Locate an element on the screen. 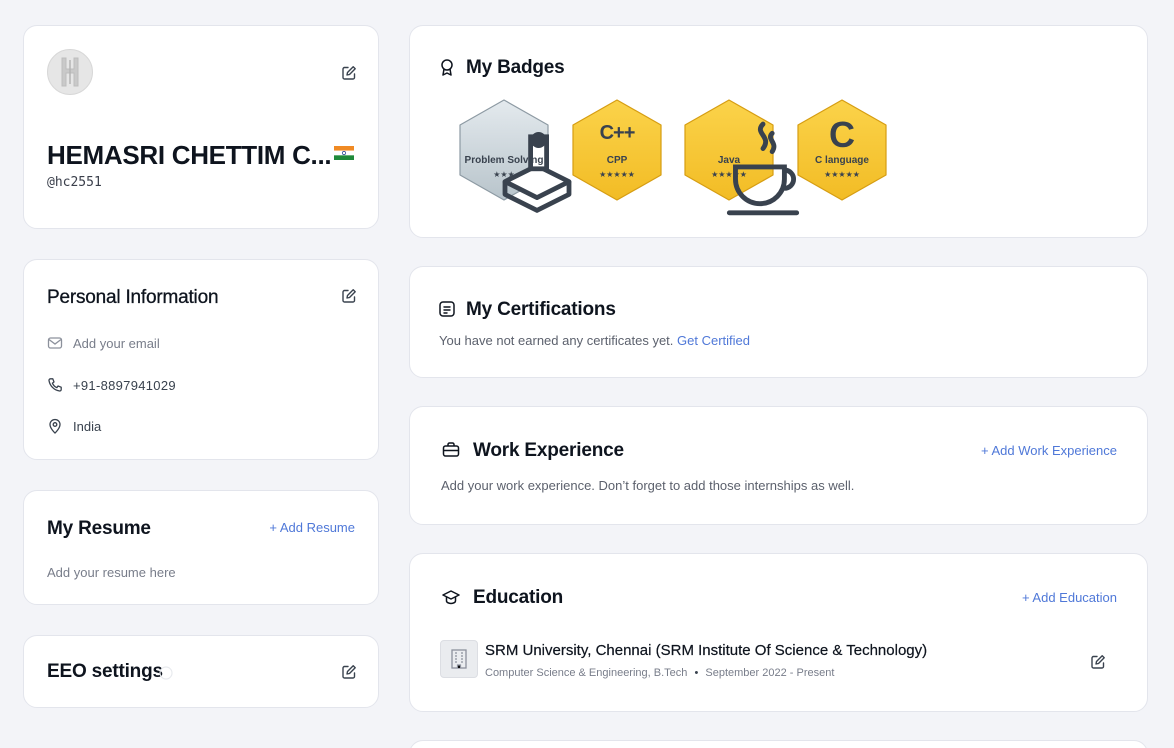  edit-profile-button is located at coordinates (349, 73).